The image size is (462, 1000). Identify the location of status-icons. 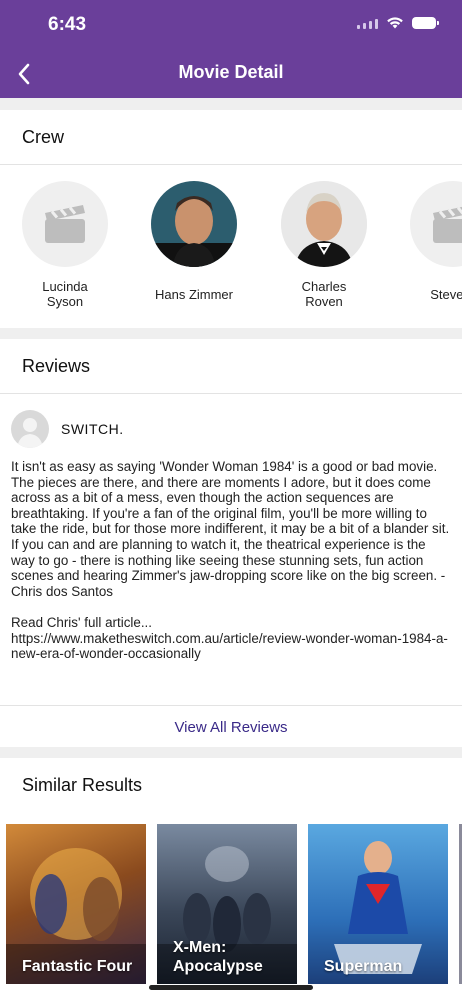
(398, 22).